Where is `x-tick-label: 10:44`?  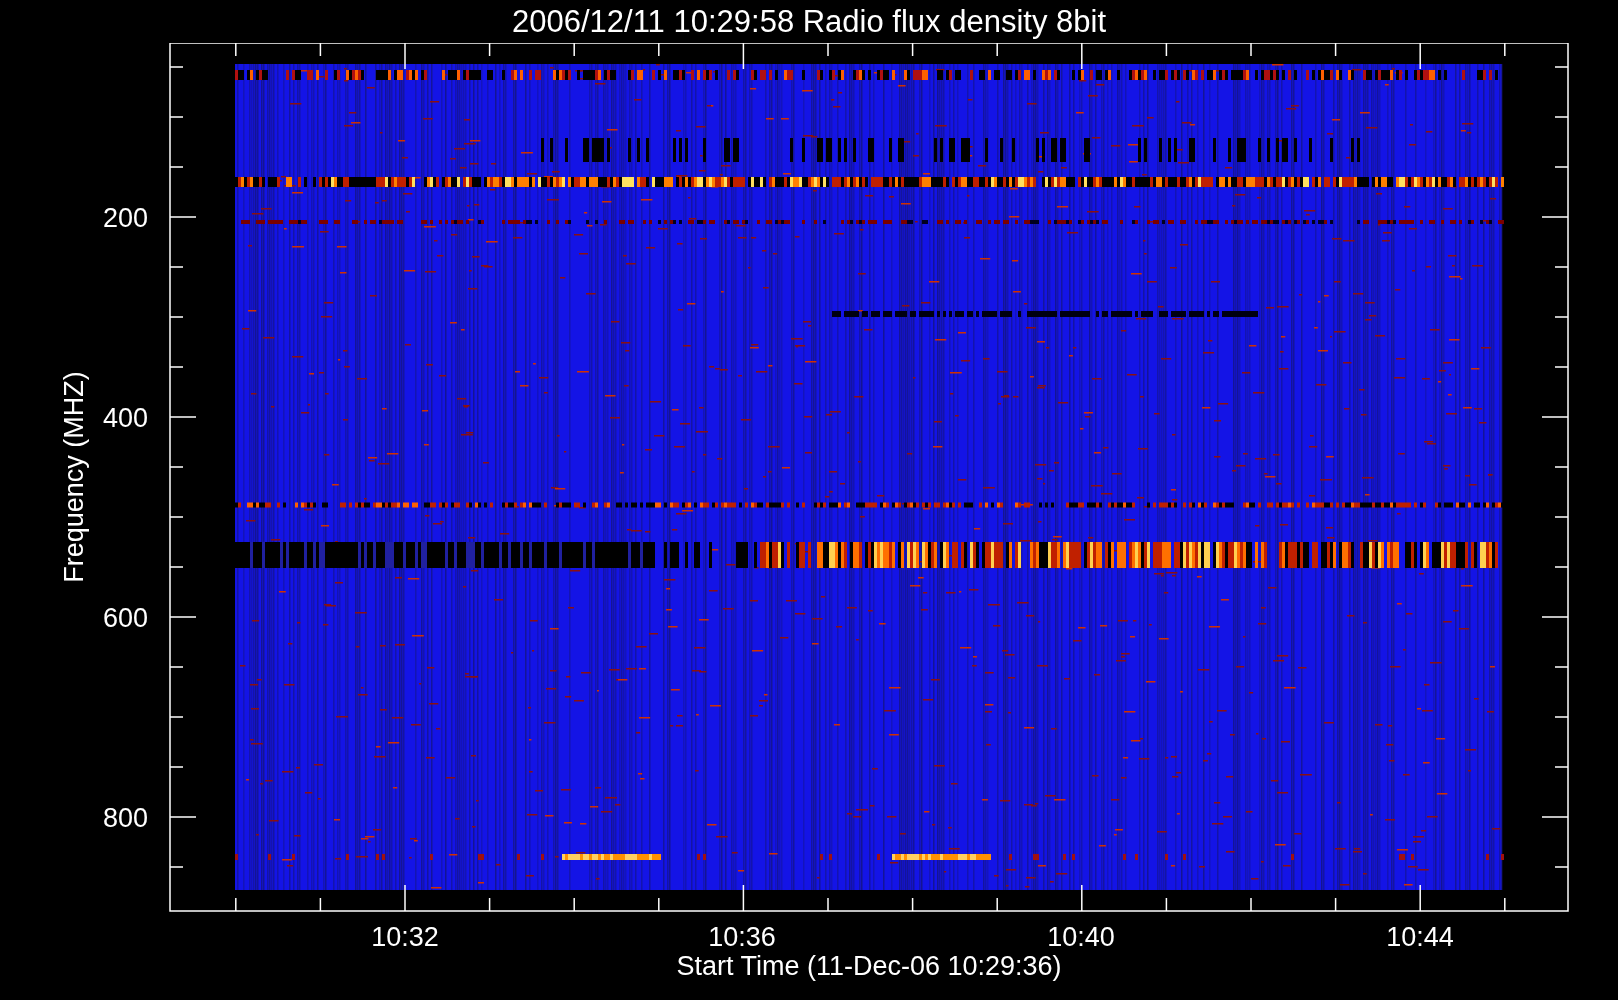
x-tick-label: 10:44 is located at coordinates (1420, 937).